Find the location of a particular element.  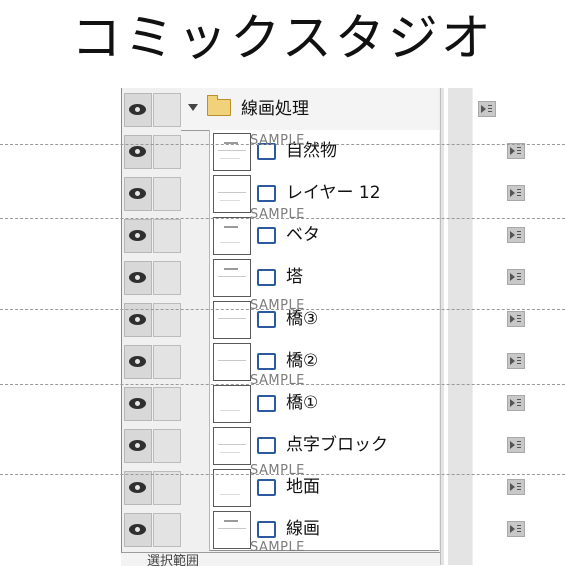

layer-cell: 橋③ is located at coordinates (367, 319).